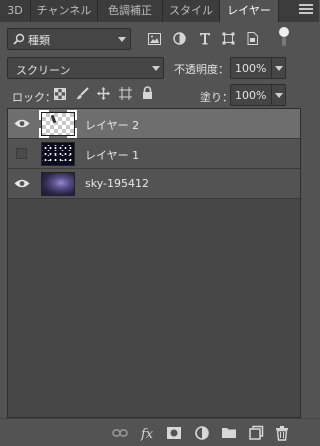  Describe the element at coordinates (202, 433) in the screenshot. I see `adjustment-icon` at that location.